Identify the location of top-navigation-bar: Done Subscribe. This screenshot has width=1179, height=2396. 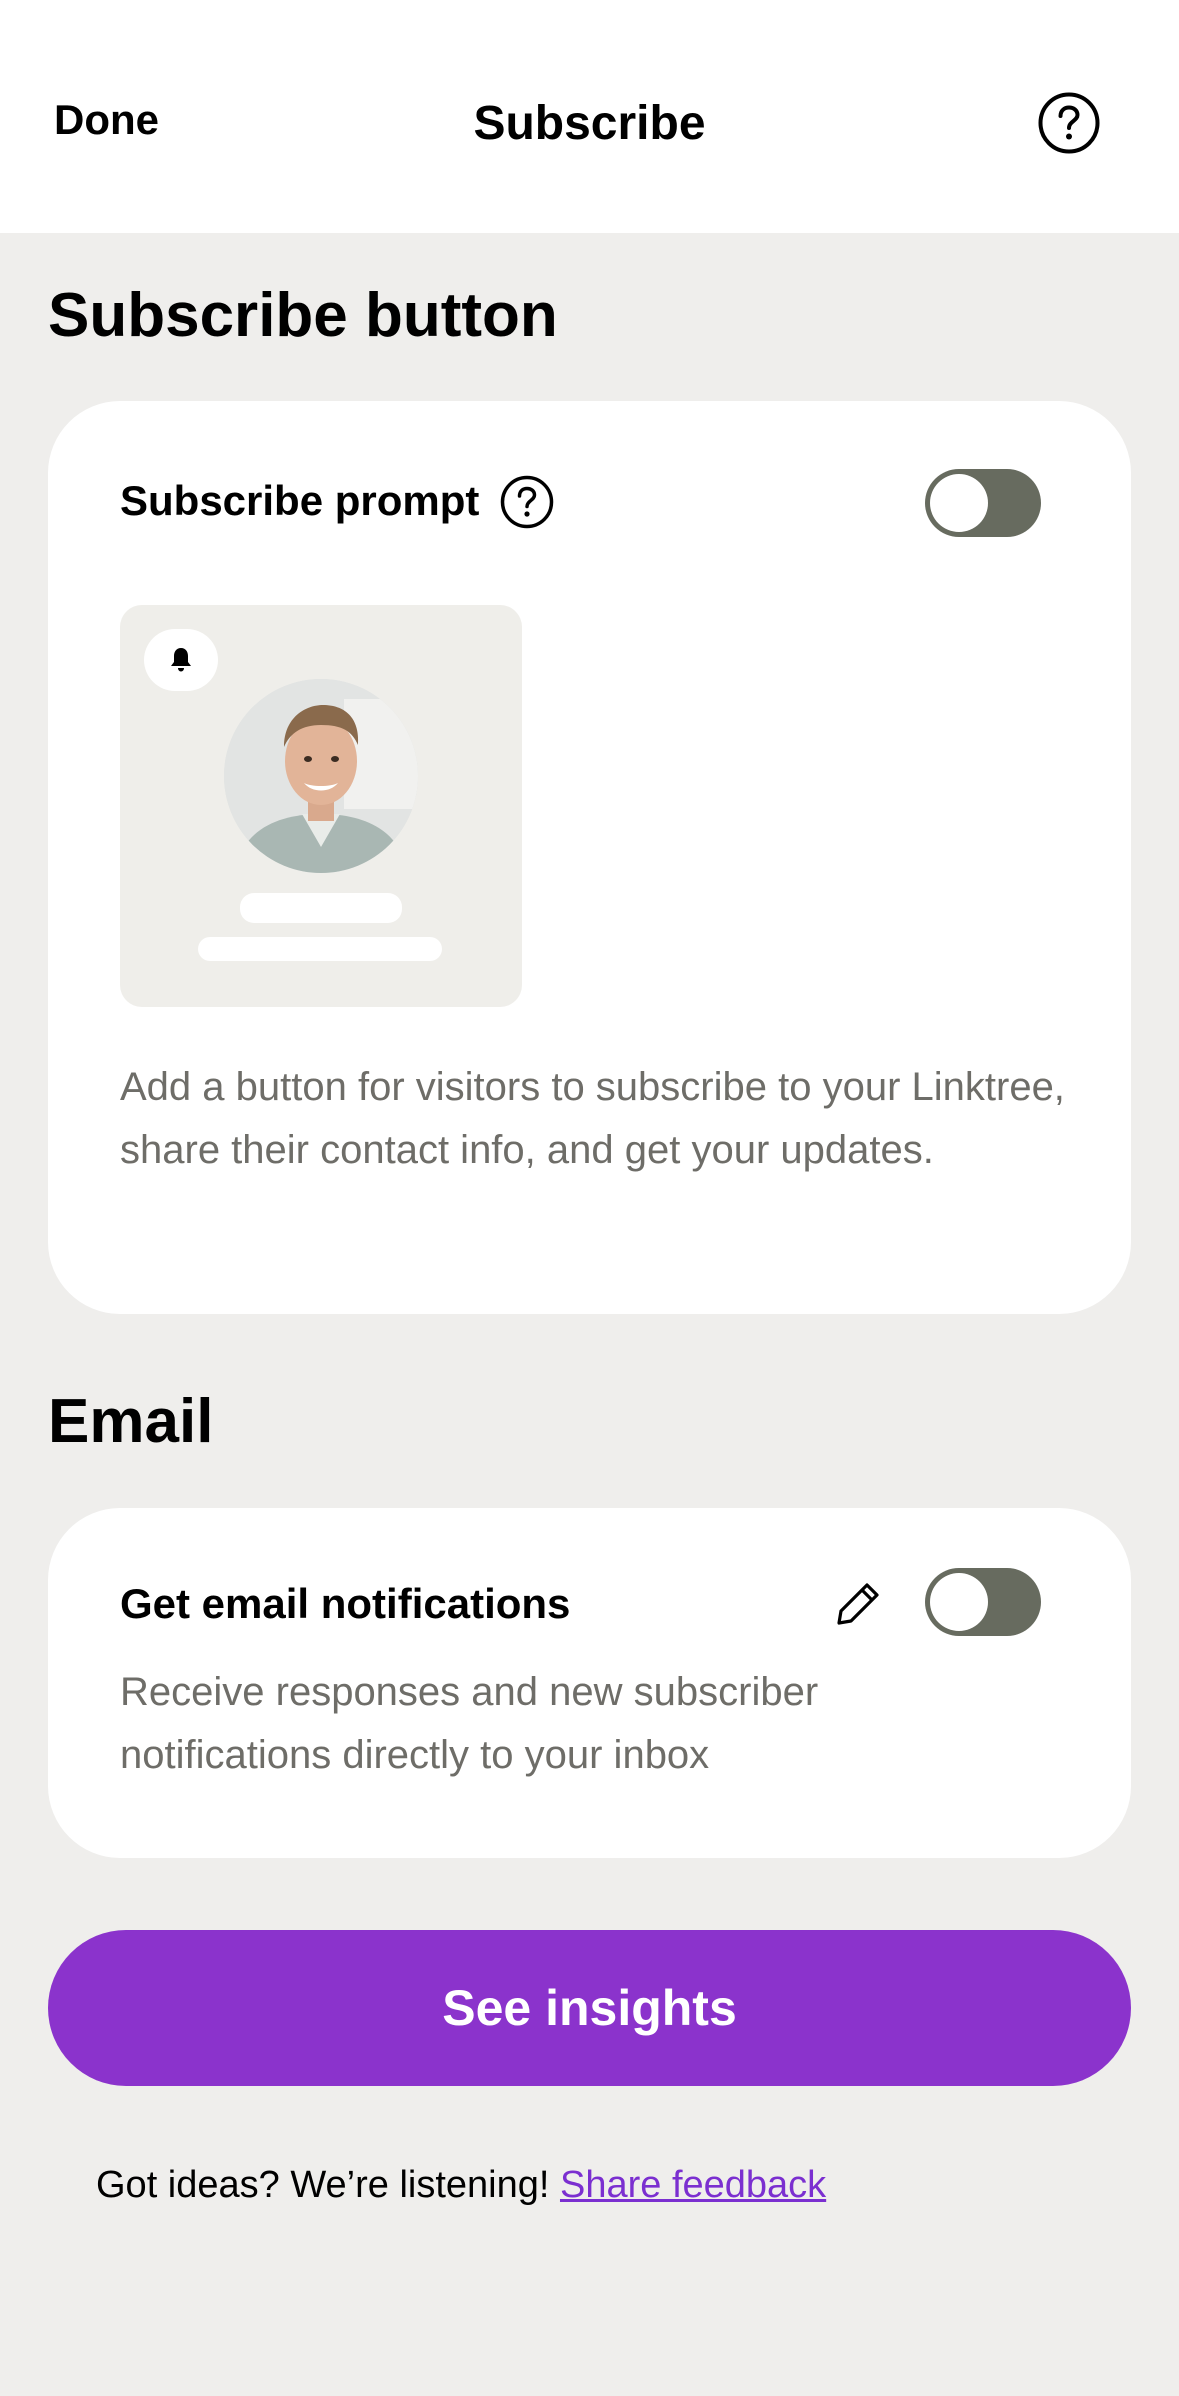
(589, 116).